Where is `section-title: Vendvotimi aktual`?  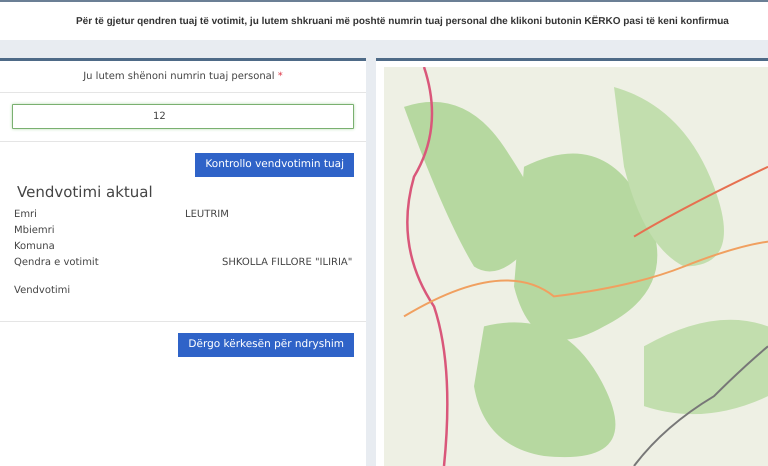
section-title: Vendvotimi aktual is located at coordinates (85, 192).